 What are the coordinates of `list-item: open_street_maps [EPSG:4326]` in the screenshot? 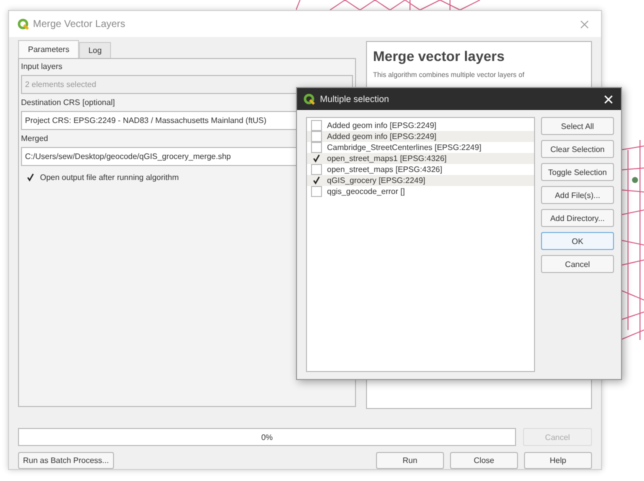 It's located at (420, 169).